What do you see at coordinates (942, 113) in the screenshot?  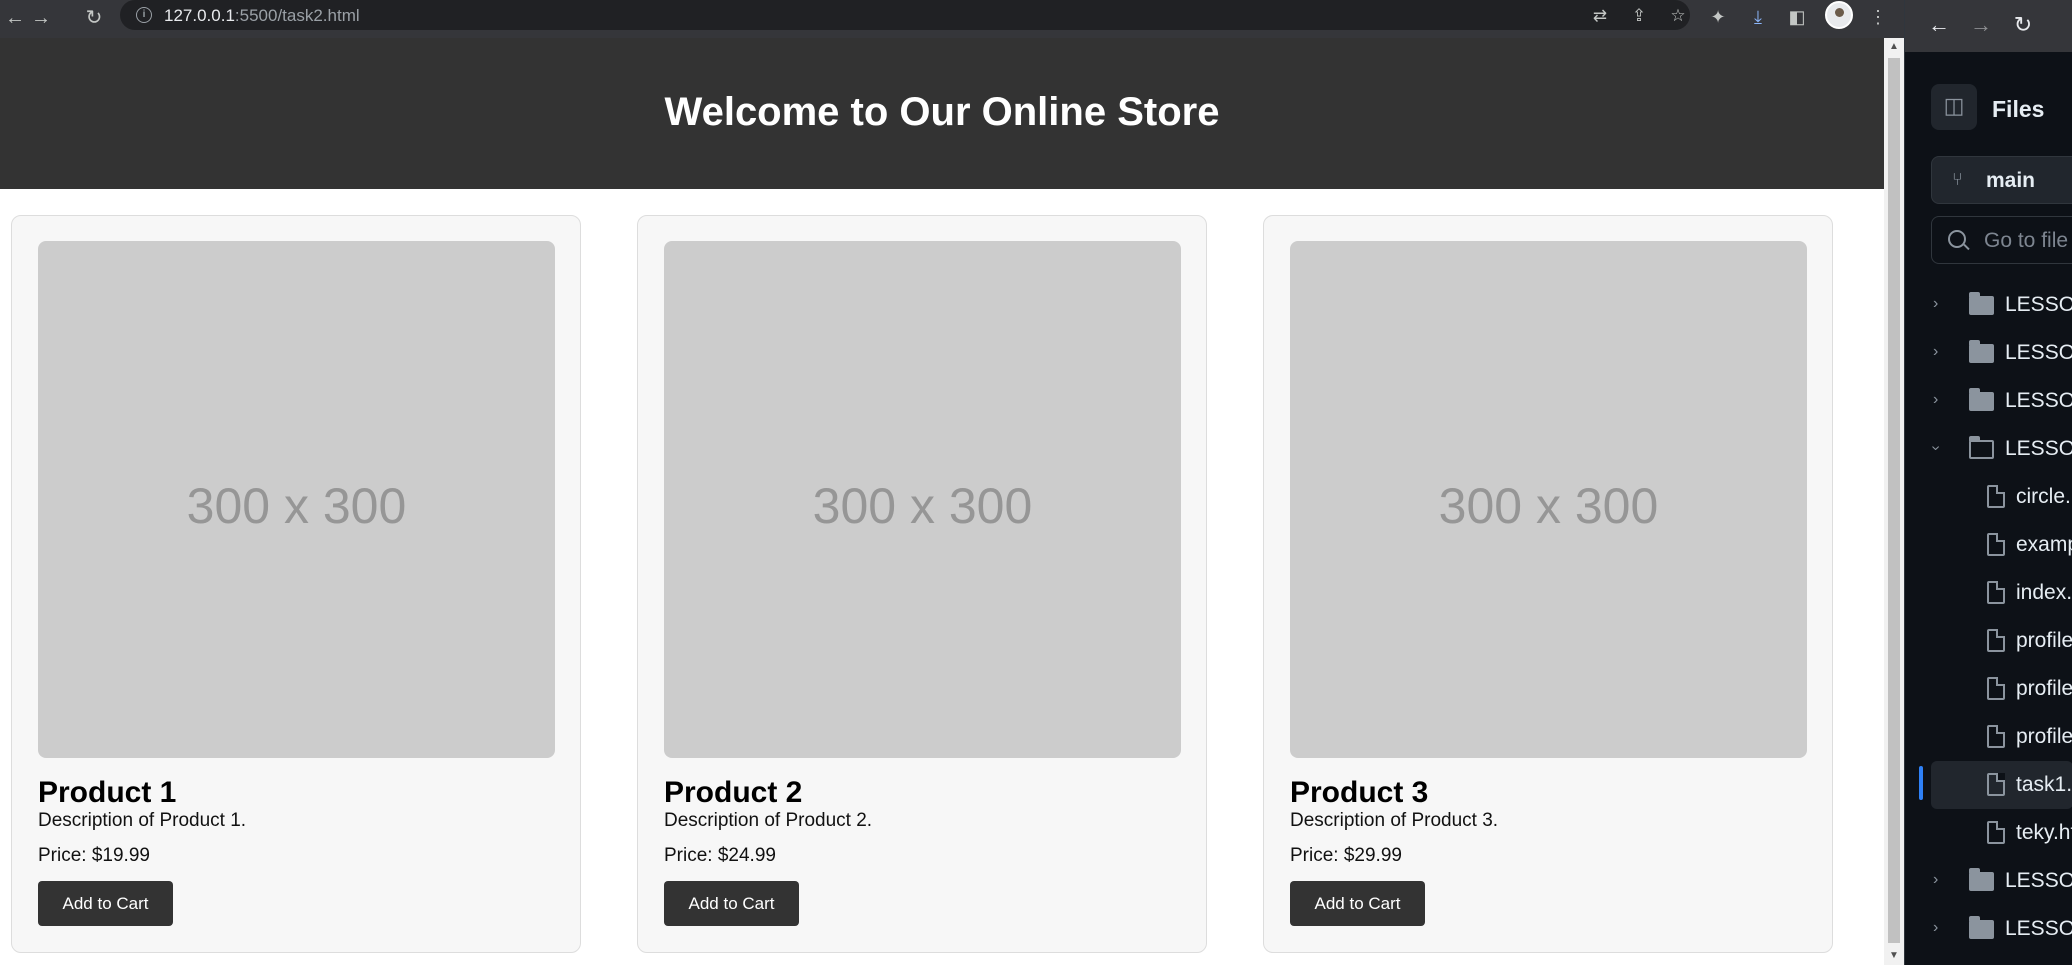 I see `store-header: Welcome to Our Online Store` at bounding box center [942, 113].